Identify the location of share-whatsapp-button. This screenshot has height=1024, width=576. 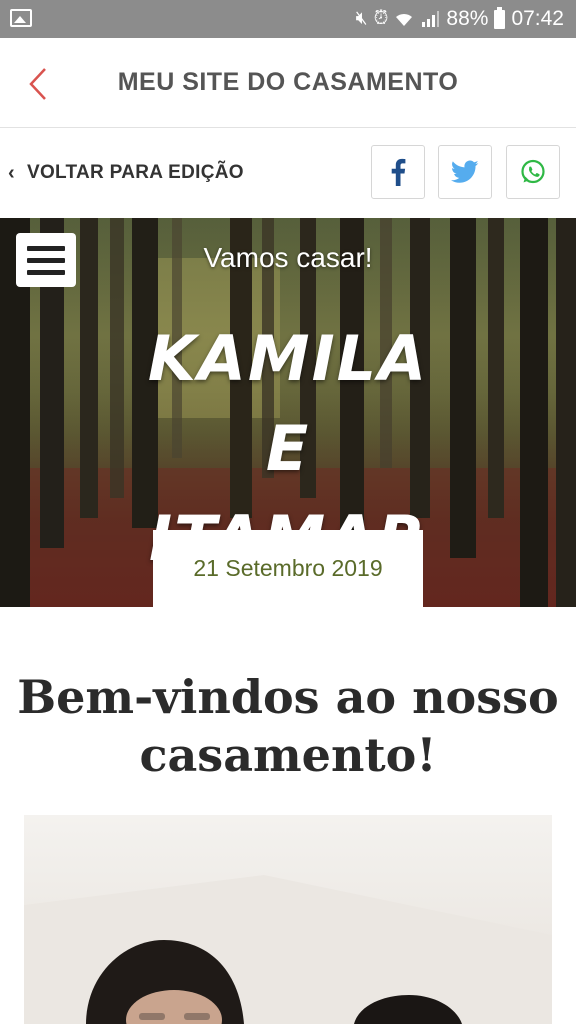
(533, 172).